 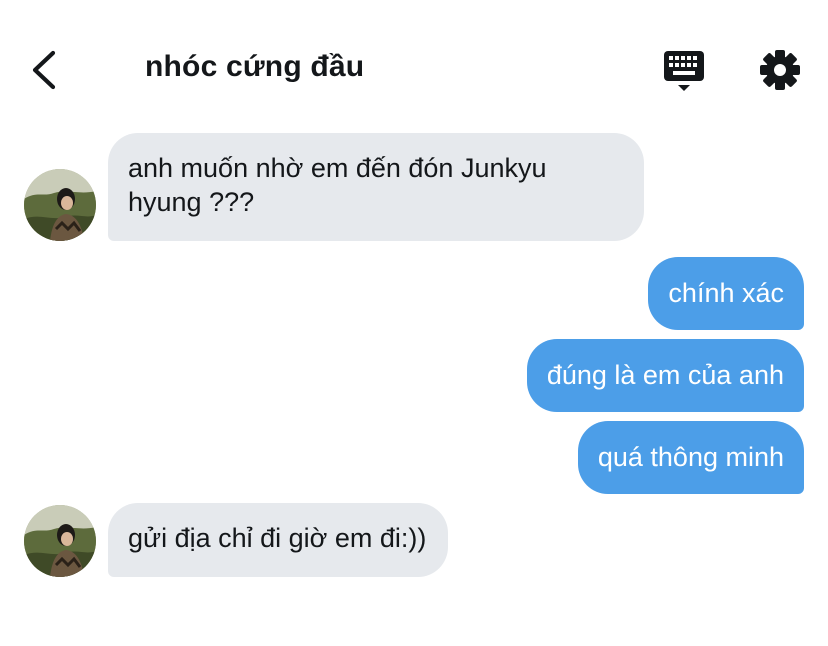 I want to click on message-bubble: đúng là em của anh, so click(x=665, y=375).